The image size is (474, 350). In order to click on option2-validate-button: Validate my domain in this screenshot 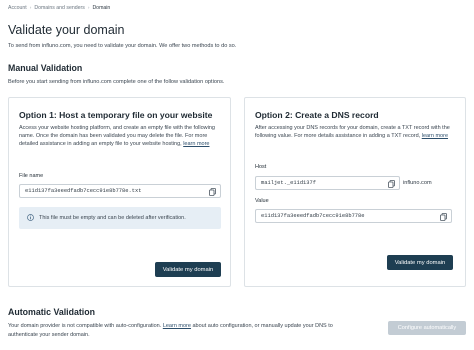, I will do `click(420, 262)`.